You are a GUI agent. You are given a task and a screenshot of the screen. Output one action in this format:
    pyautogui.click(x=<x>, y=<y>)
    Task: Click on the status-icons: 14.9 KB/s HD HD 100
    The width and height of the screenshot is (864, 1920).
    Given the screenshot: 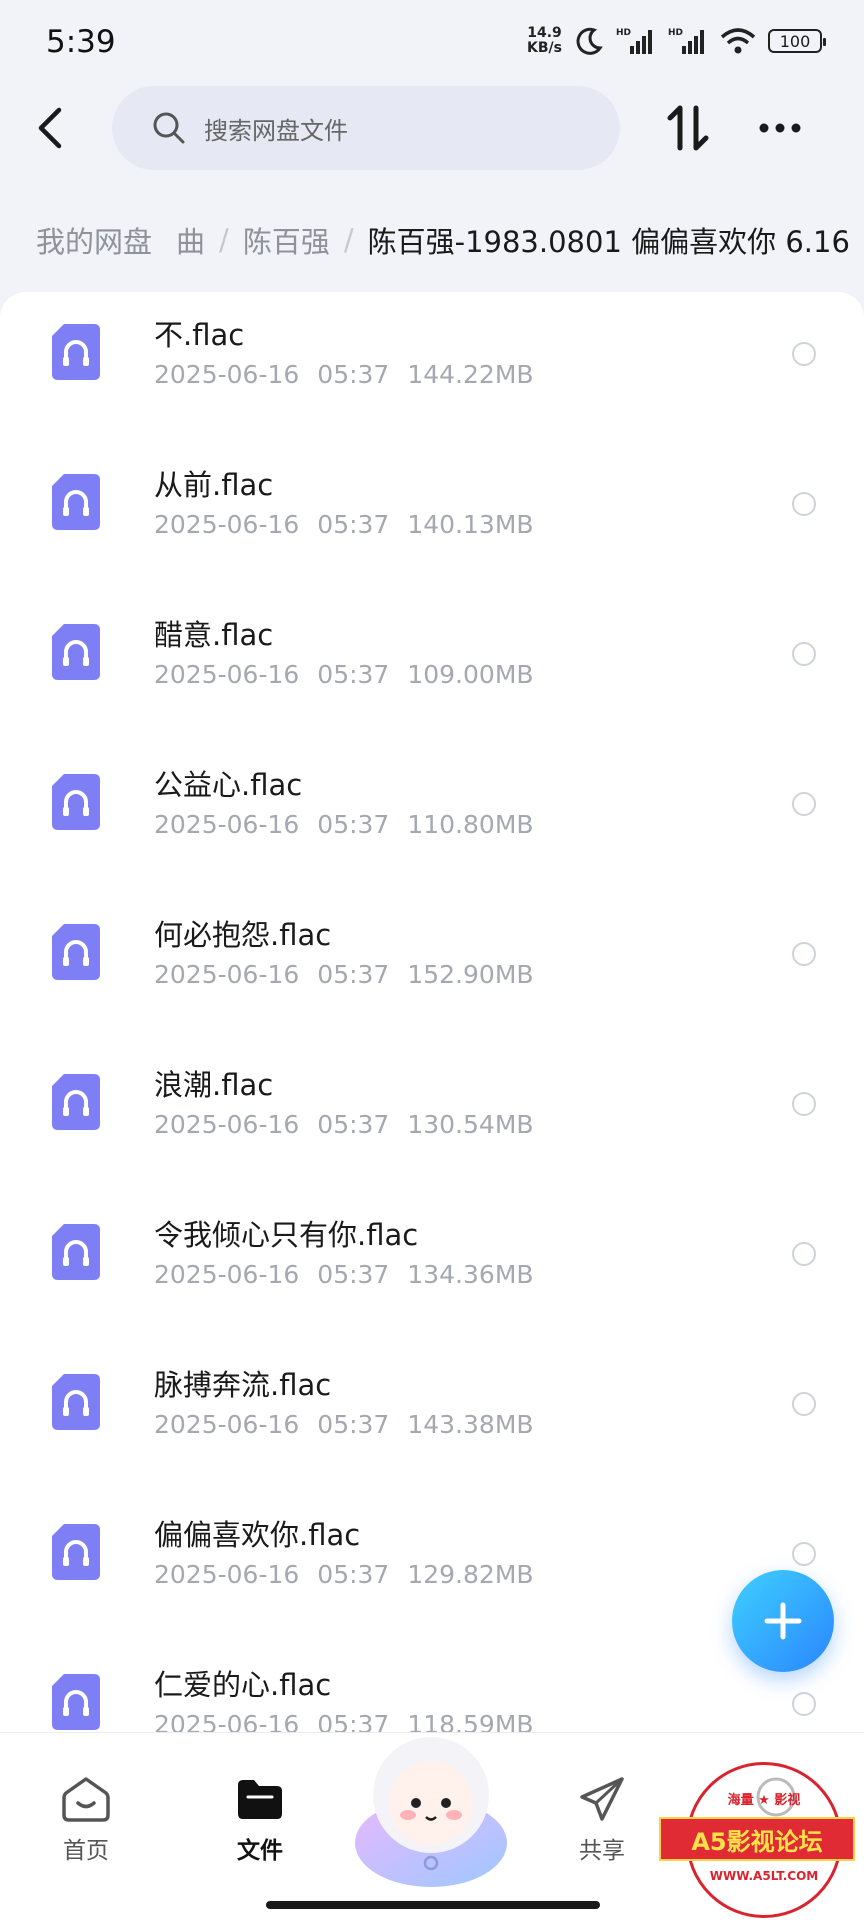 What is the action you would take?
    pyautogui.click(x=676, y=40)
    